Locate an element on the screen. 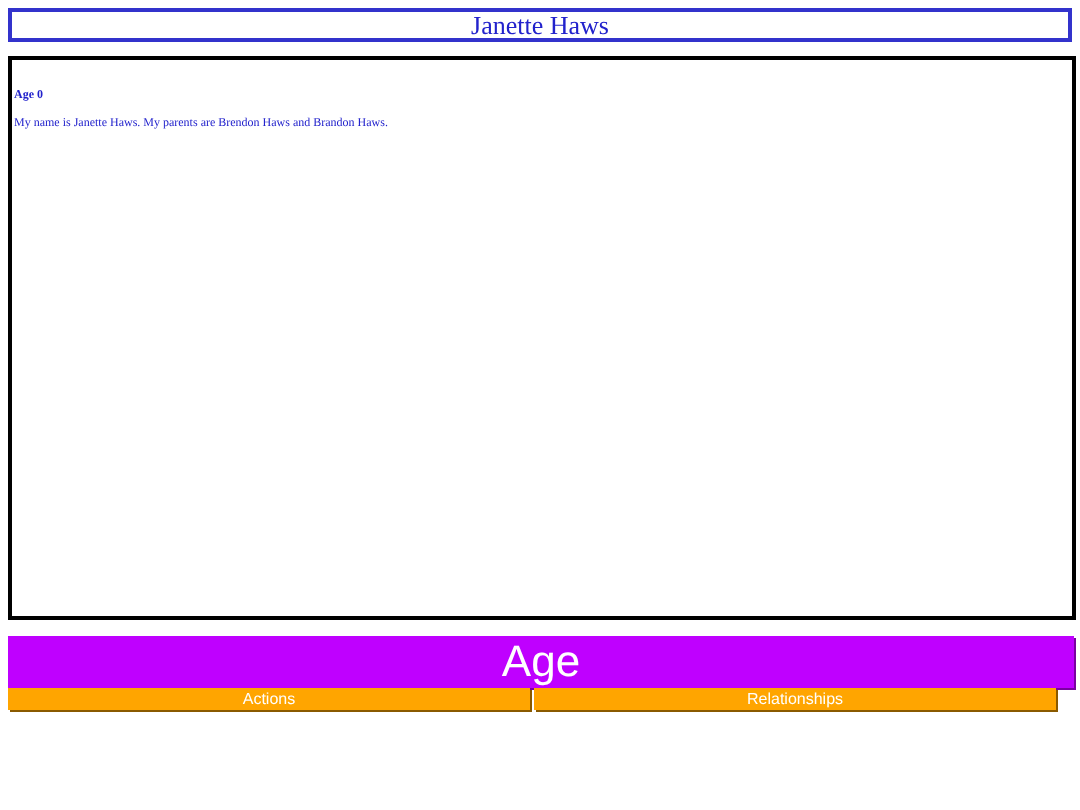 This screenshot has width=1080, height=810. age-button: Age is located at coordinates (541, 662).